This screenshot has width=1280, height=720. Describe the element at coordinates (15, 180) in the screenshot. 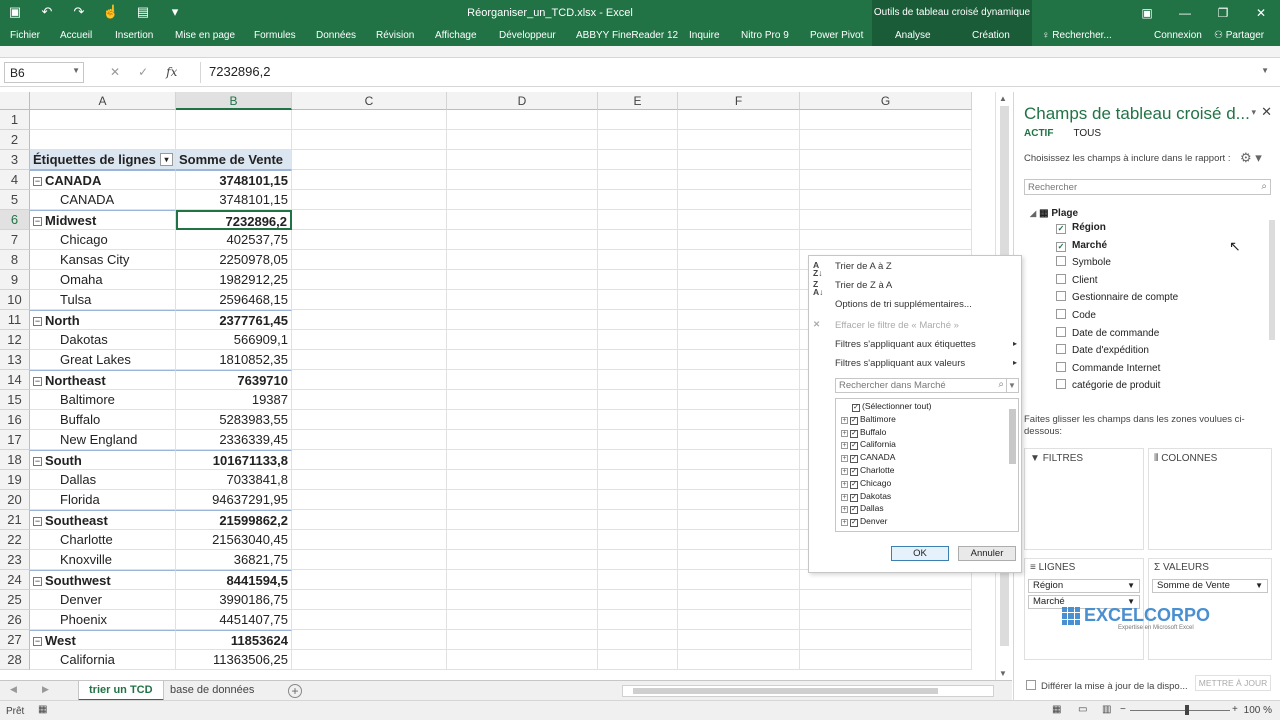

I see `row-header: 4` at that location.